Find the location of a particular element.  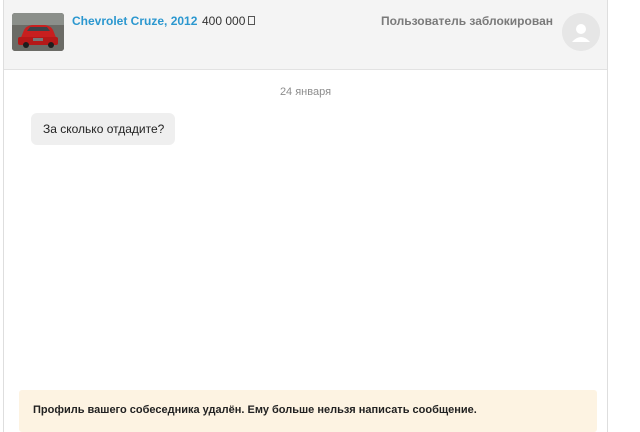

avatar is located at coordinates (581, 32).